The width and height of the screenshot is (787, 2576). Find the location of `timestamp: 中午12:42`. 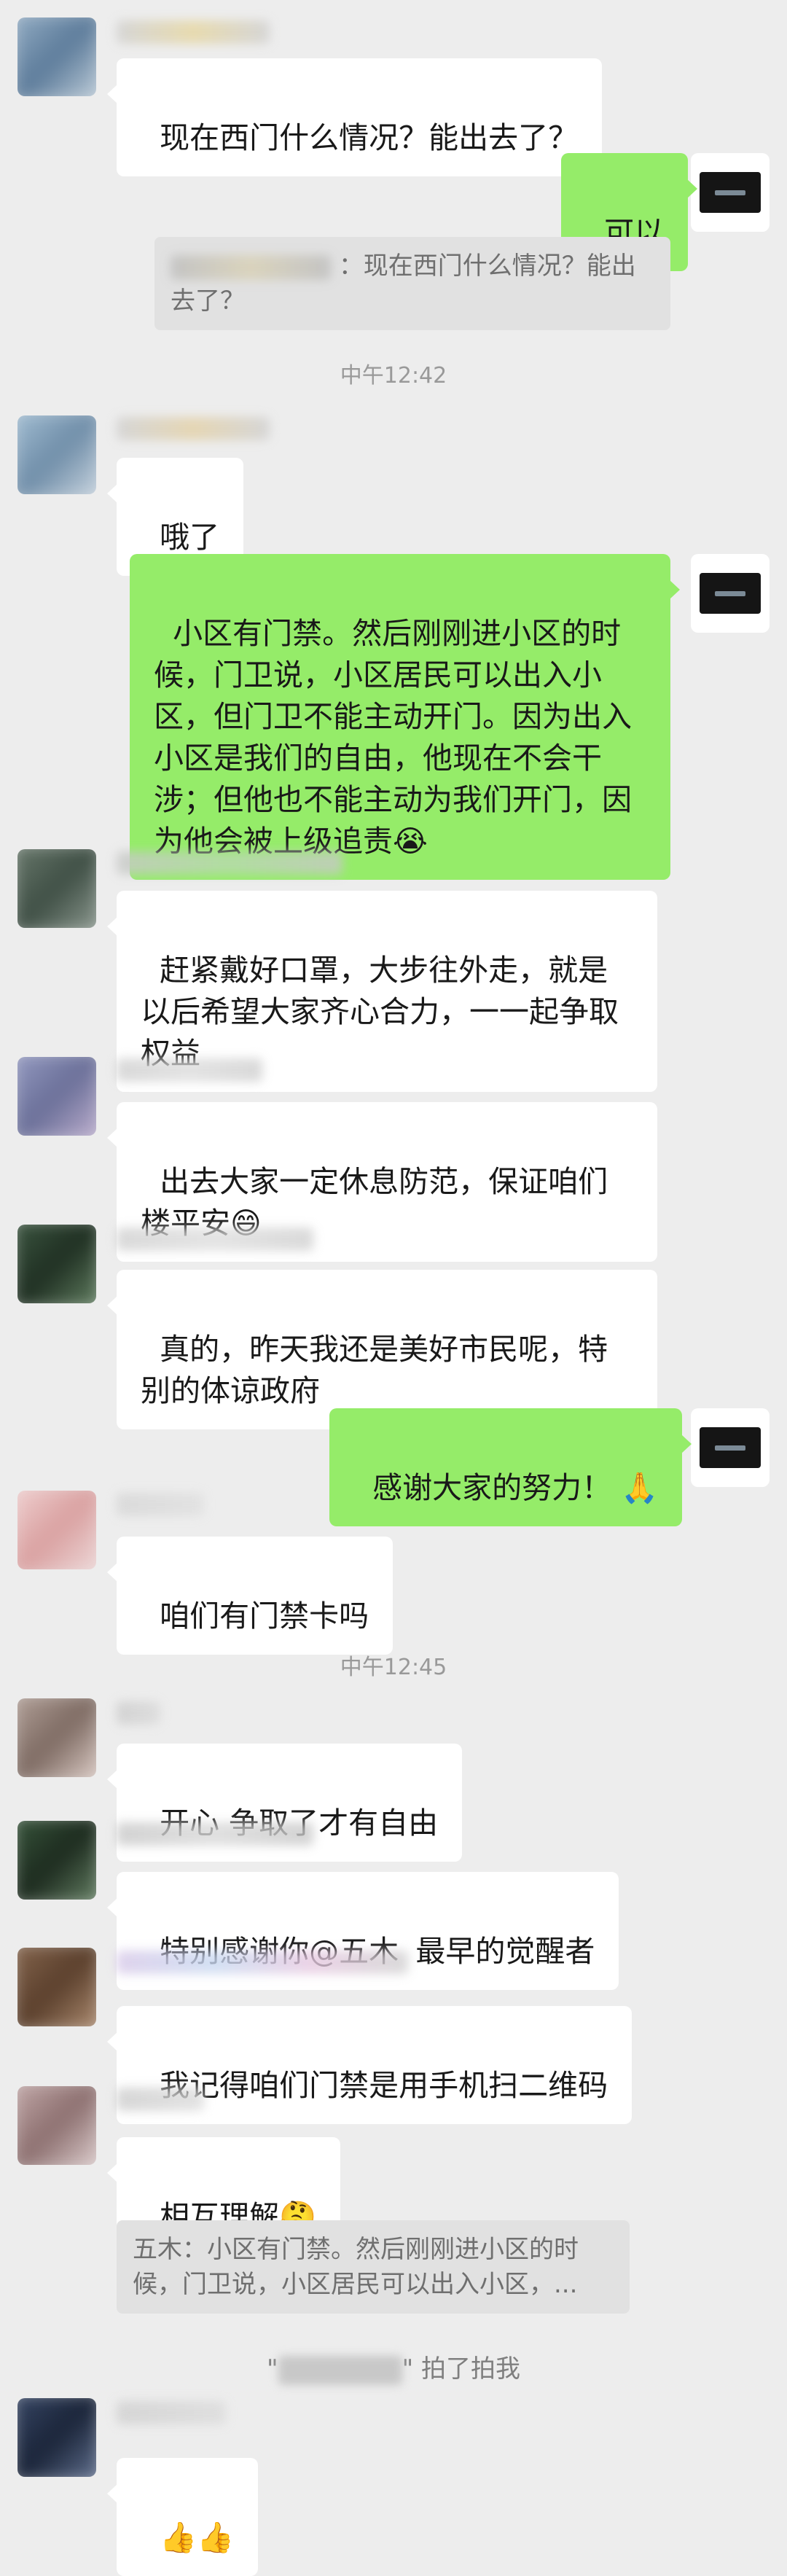

timestamp: 中午12:42 is located at coordinates (393, 376).